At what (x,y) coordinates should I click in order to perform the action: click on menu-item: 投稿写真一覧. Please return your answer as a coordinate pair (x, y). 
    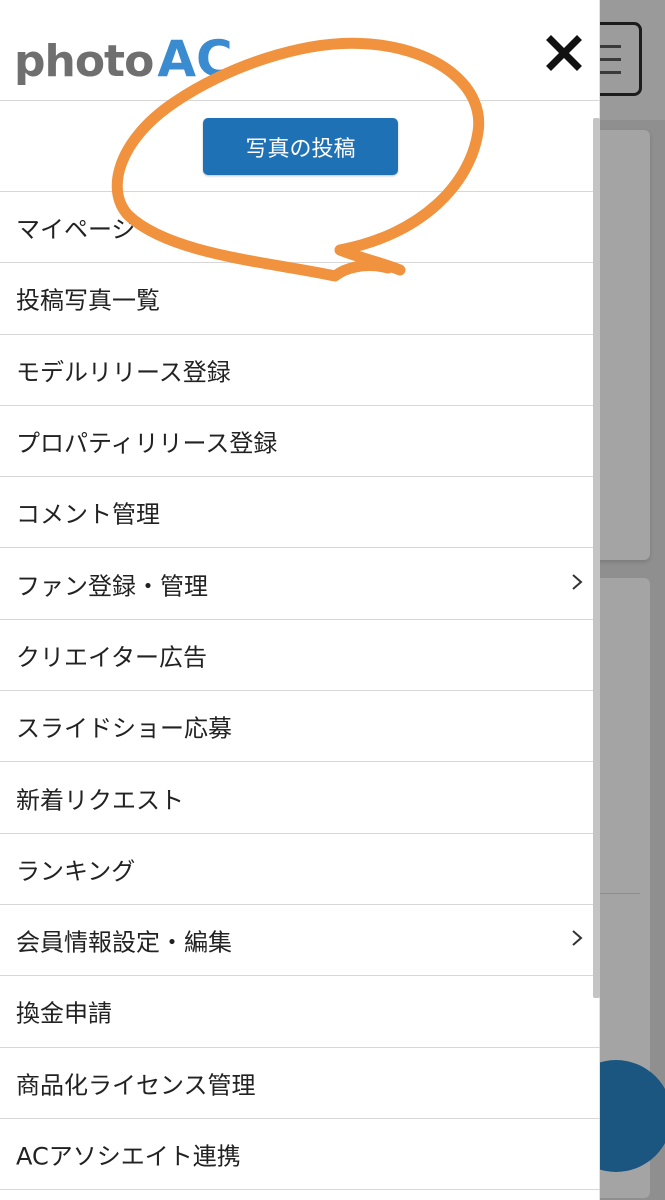
    Looking at the image, I should click on (300, 299).